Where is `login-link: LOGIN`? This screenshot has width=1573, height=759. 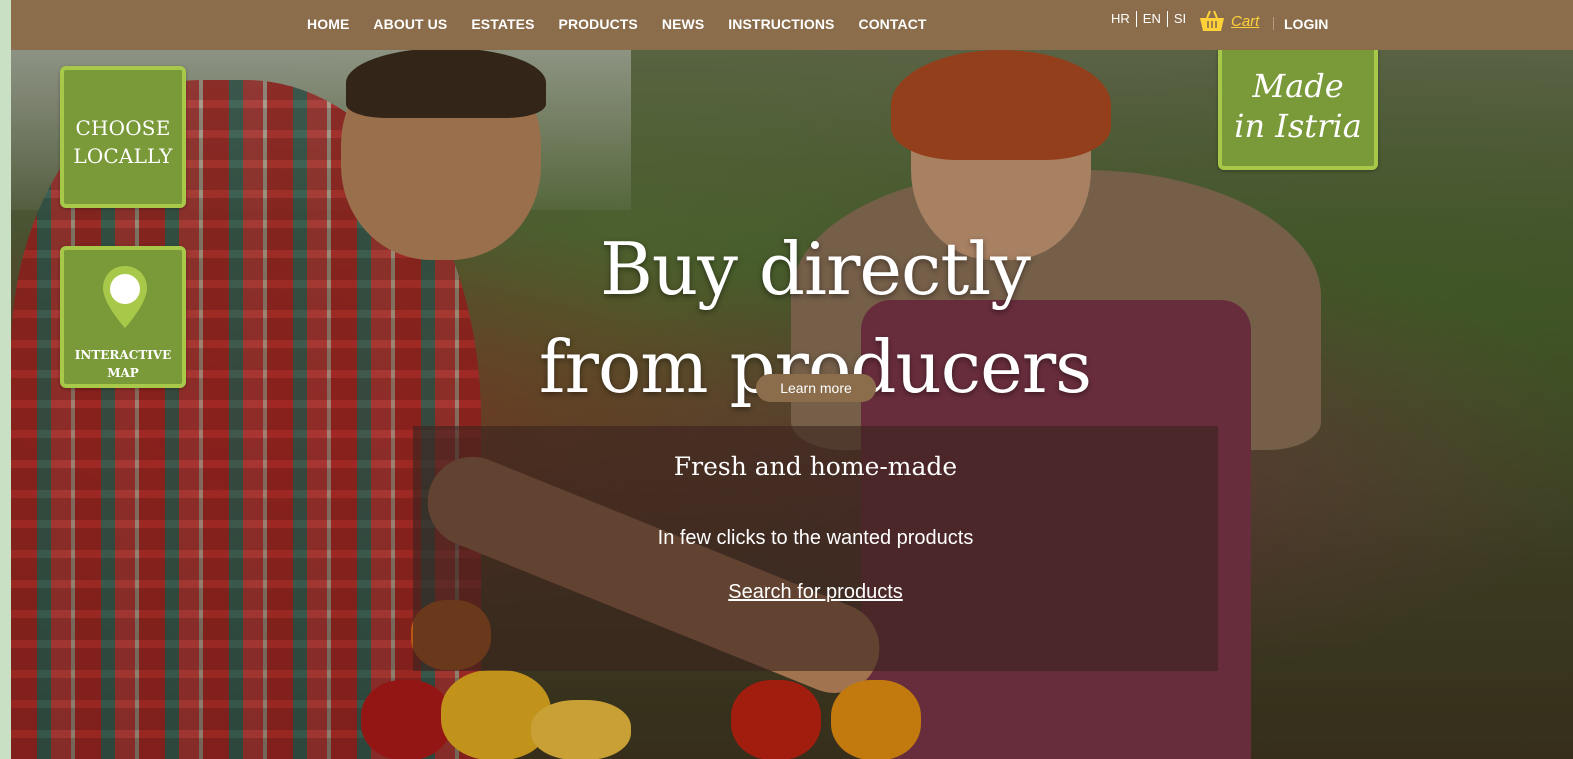 login-link: LOGIN is located at coordinates (1306, 24).